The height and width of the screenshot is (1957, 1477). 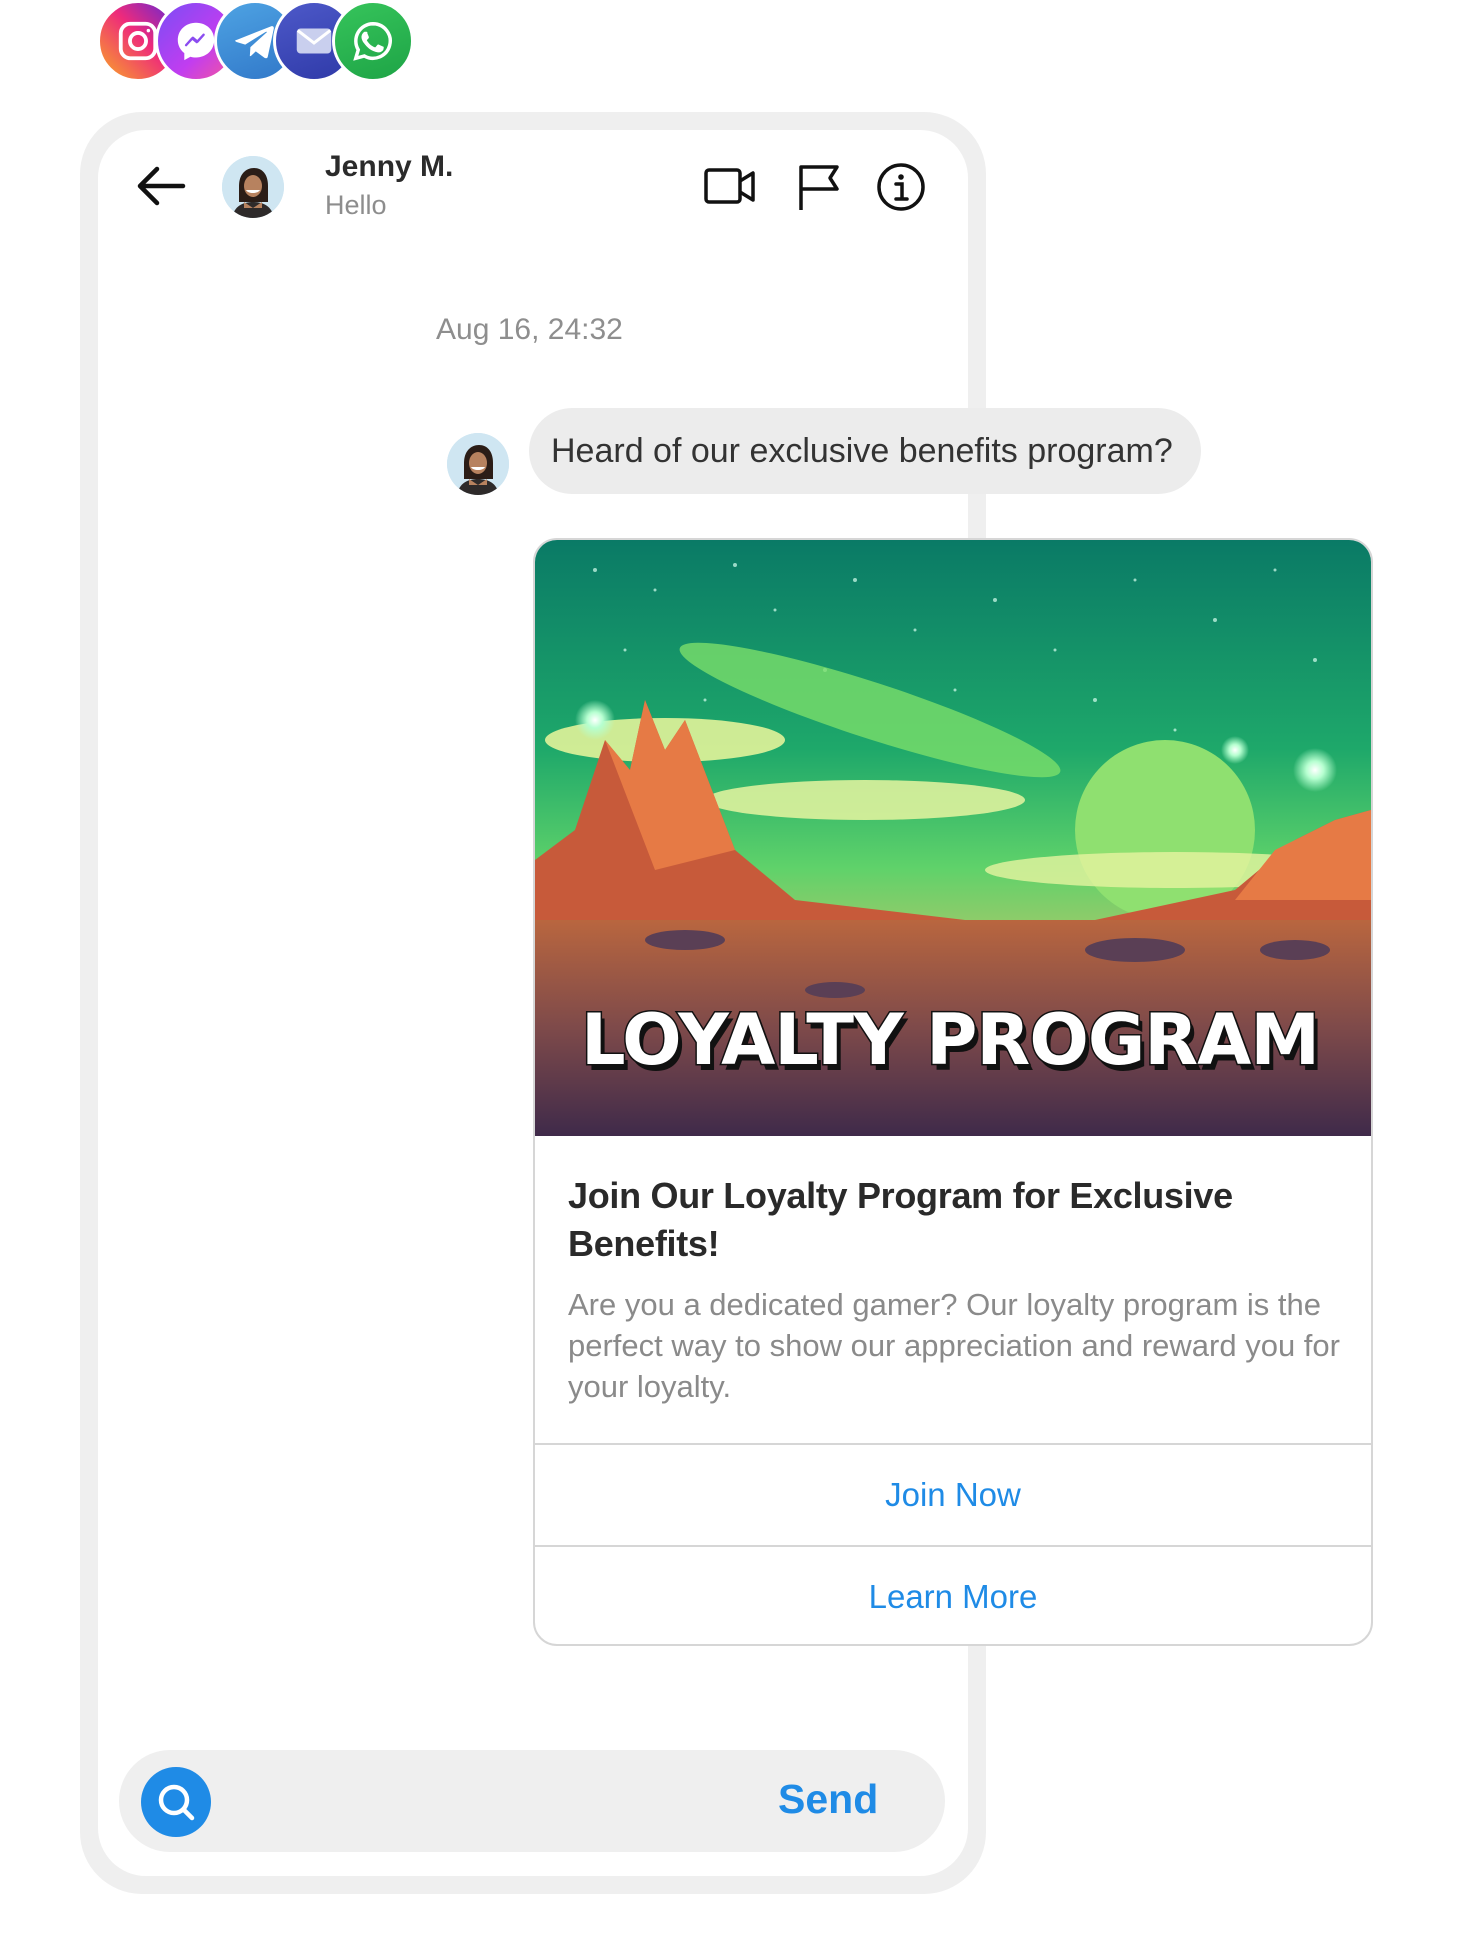 I want to click on message-timestamp: Aug 16, 24:32, so click(x=529, y=329).